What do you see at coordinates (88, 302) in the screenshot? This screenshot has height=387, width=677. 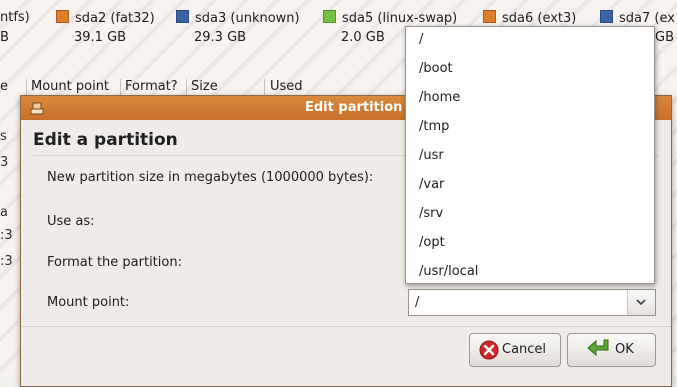 I see `mount-point-label: Mount point:` at bounding box center [88, 302].